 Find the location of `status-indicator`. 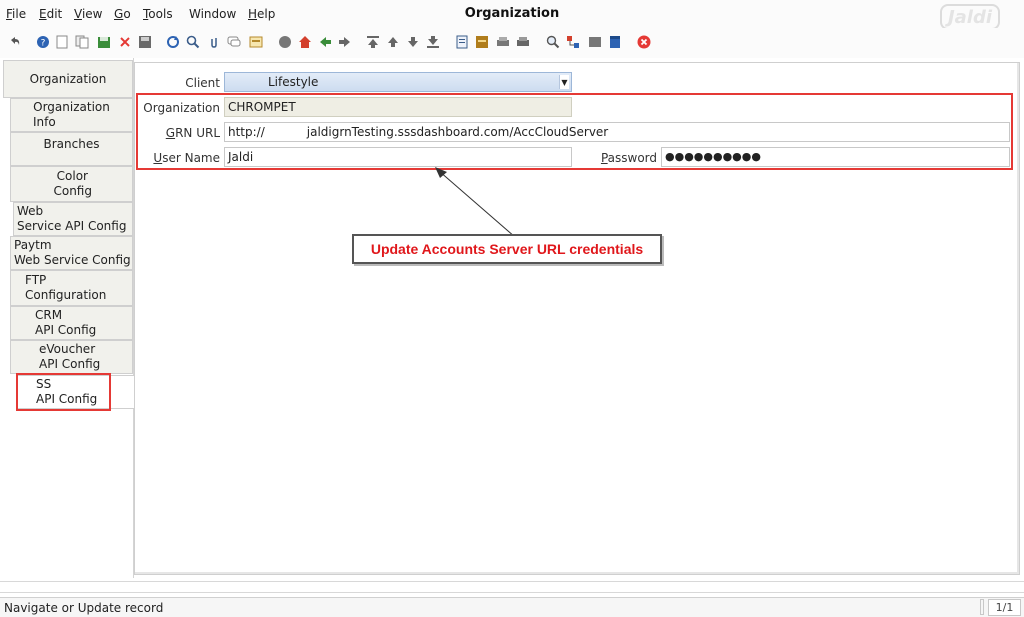

status-indicator is located at coordinates (982, 607).